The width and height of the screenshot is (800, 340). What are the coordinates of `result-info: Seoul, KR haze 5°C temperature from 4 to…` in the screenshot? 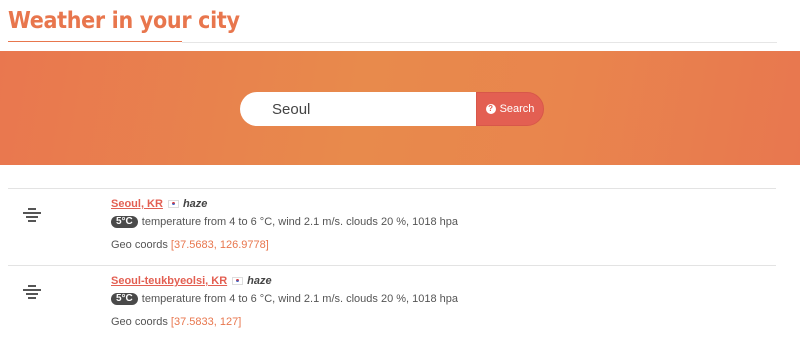 It's located at (284, 225).